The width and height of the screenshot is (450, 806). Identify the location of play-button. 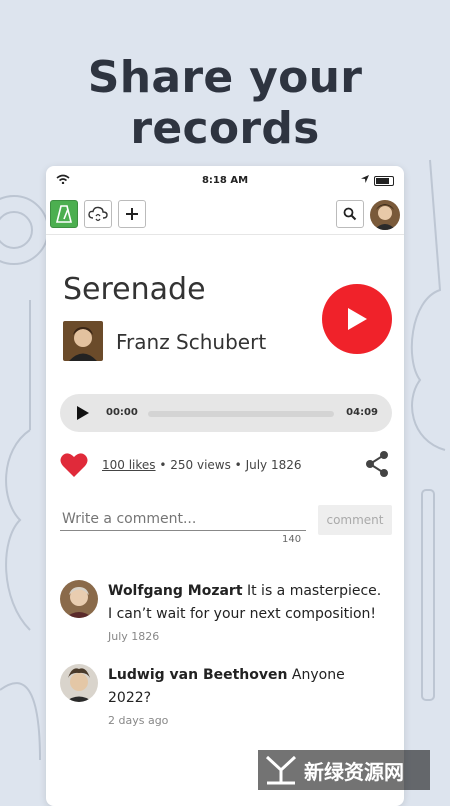
(357, 319).